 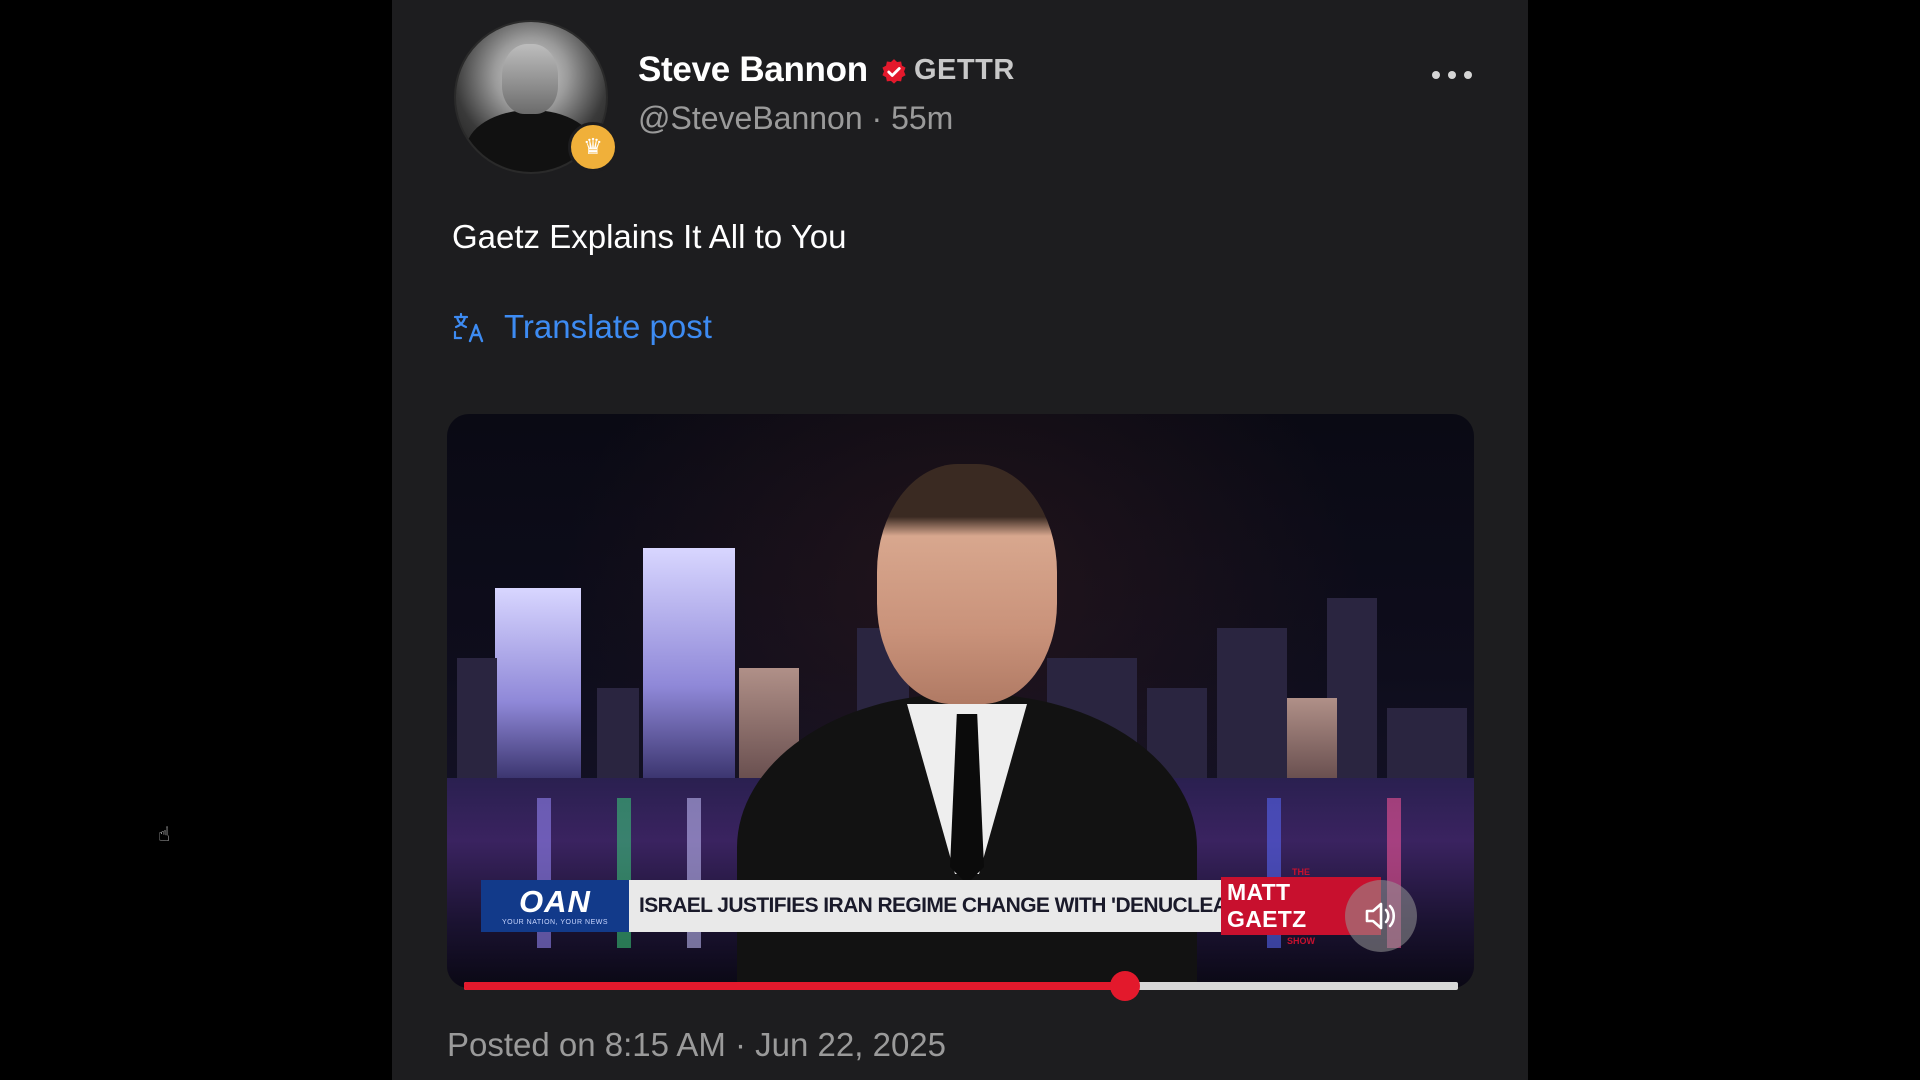 What do you see at coordinates (649, 236) in the screenshot?
I see `post-text: Gaetz Explains It All to You` at bounding box center [649, 236].